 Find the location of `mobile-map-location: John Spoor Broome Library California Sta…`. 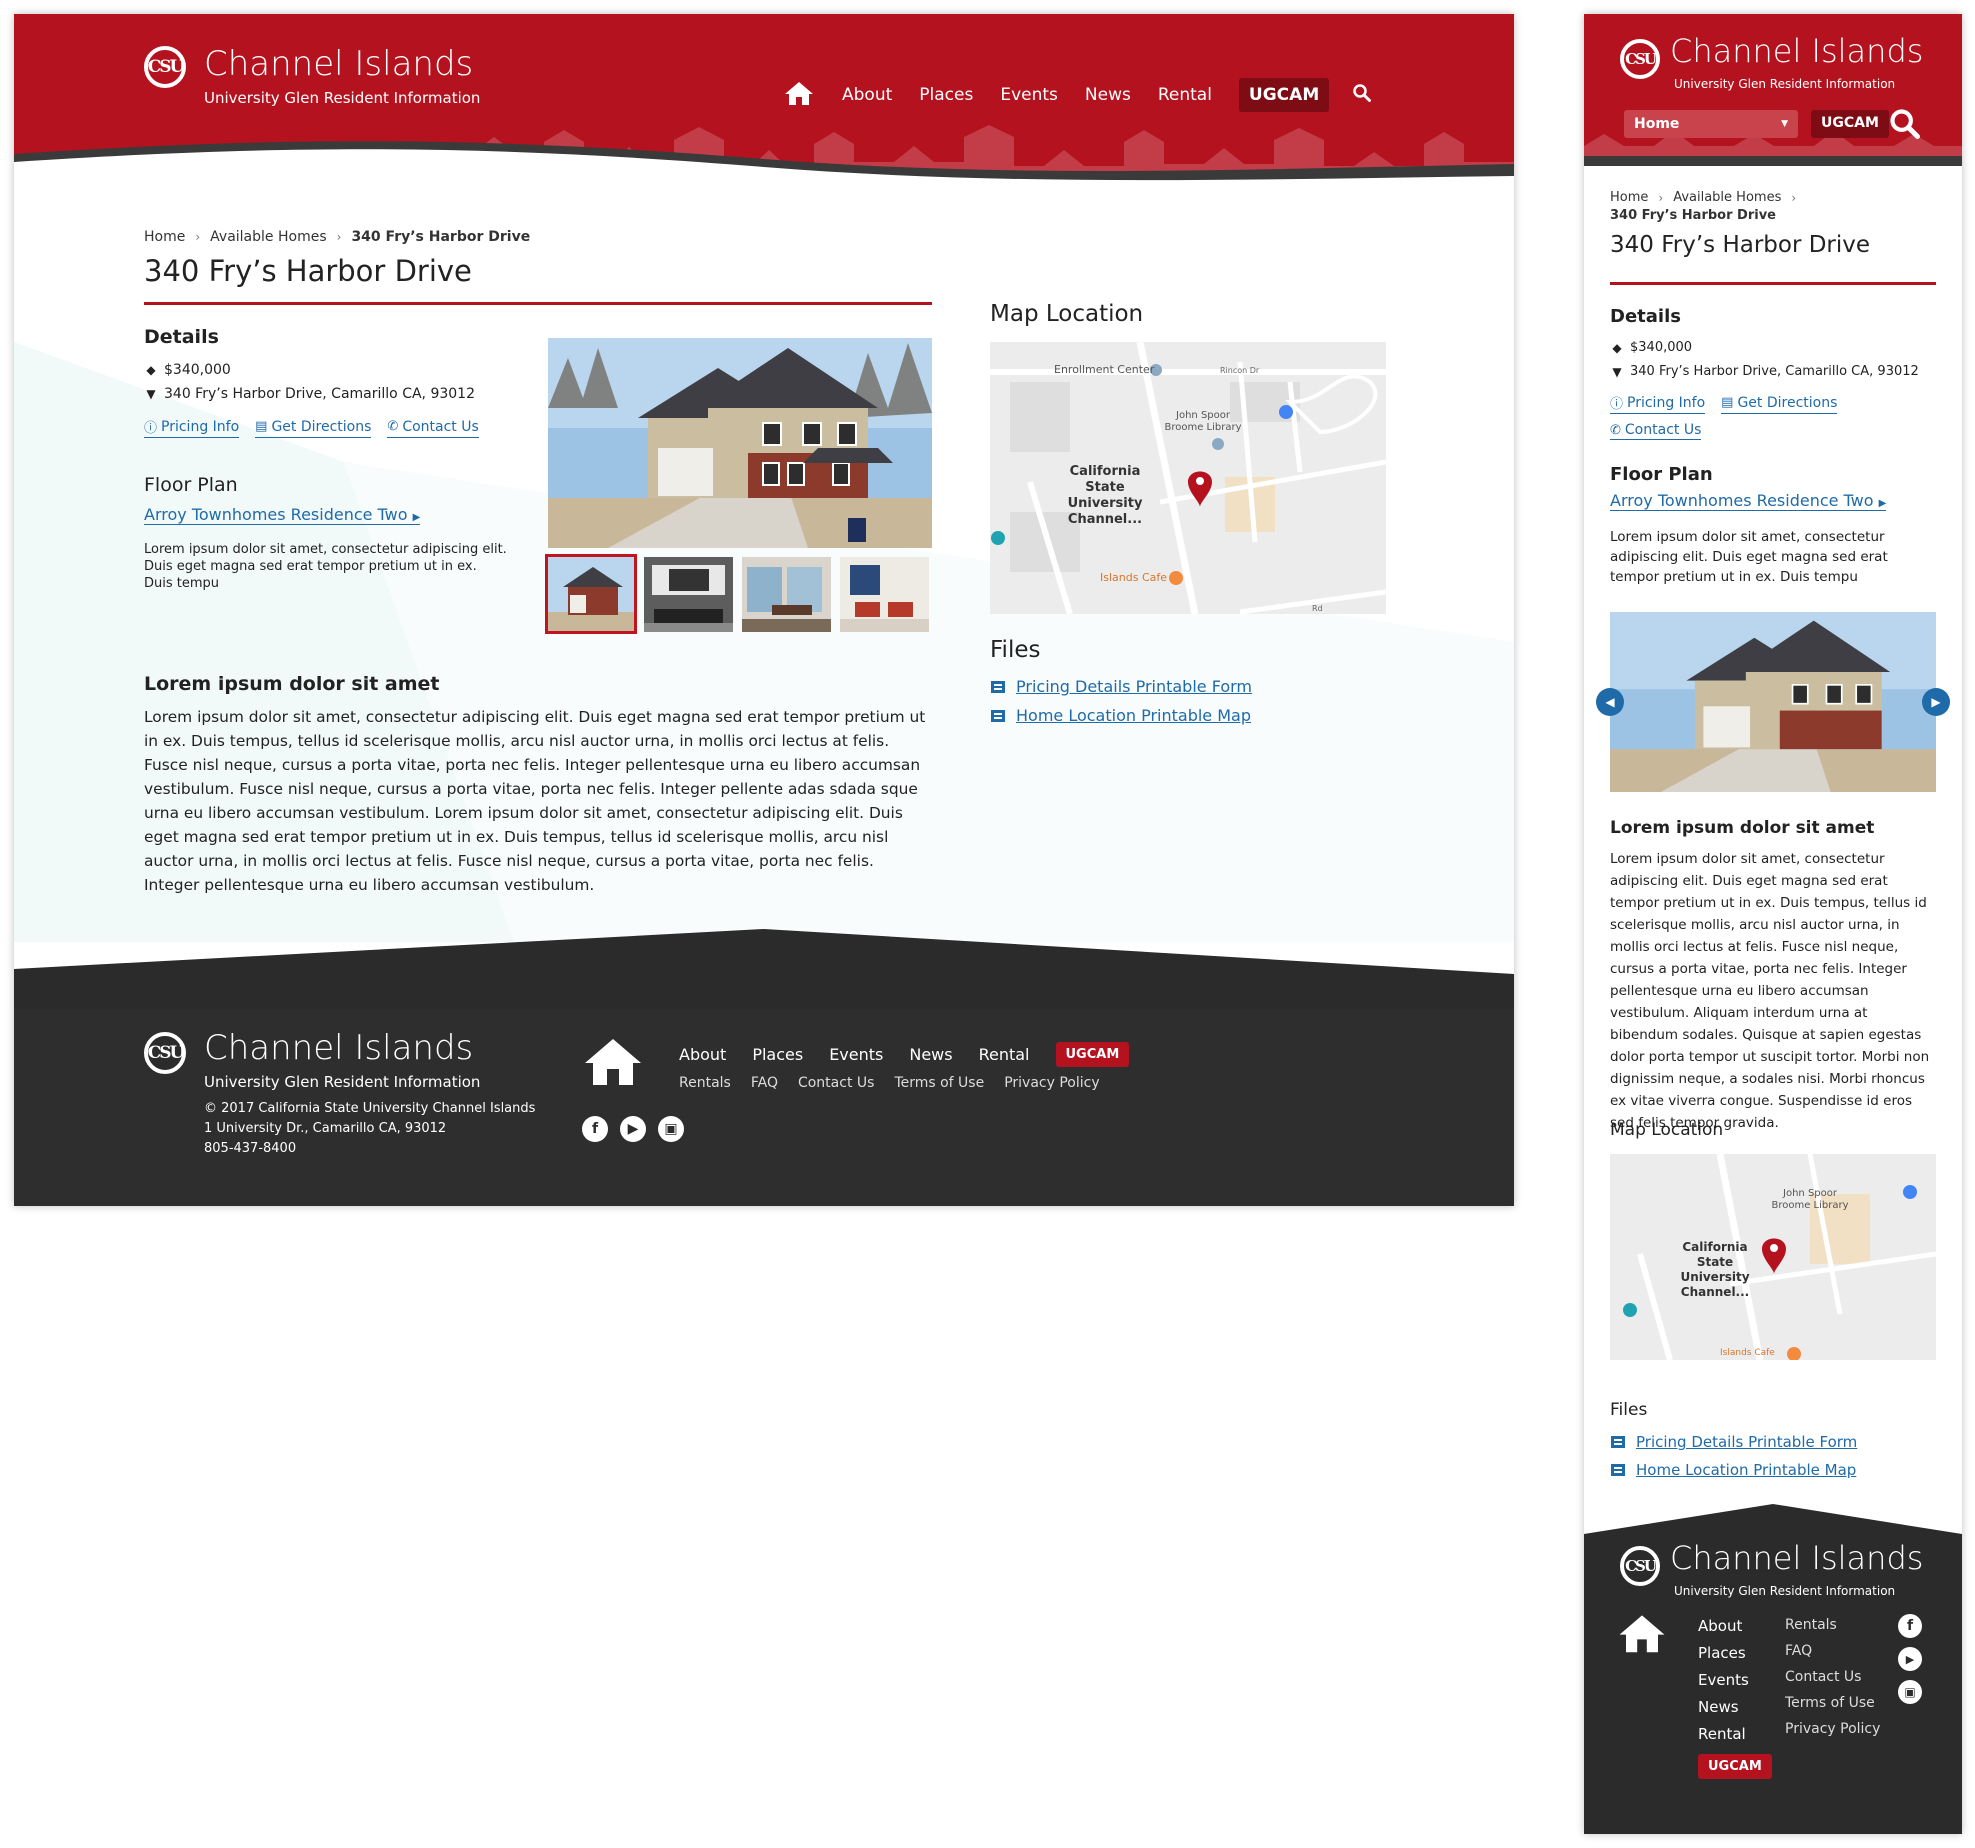

mobile-map-location: John Spoor Broome Library California Sta… is located at coordinates (1773, 1257).